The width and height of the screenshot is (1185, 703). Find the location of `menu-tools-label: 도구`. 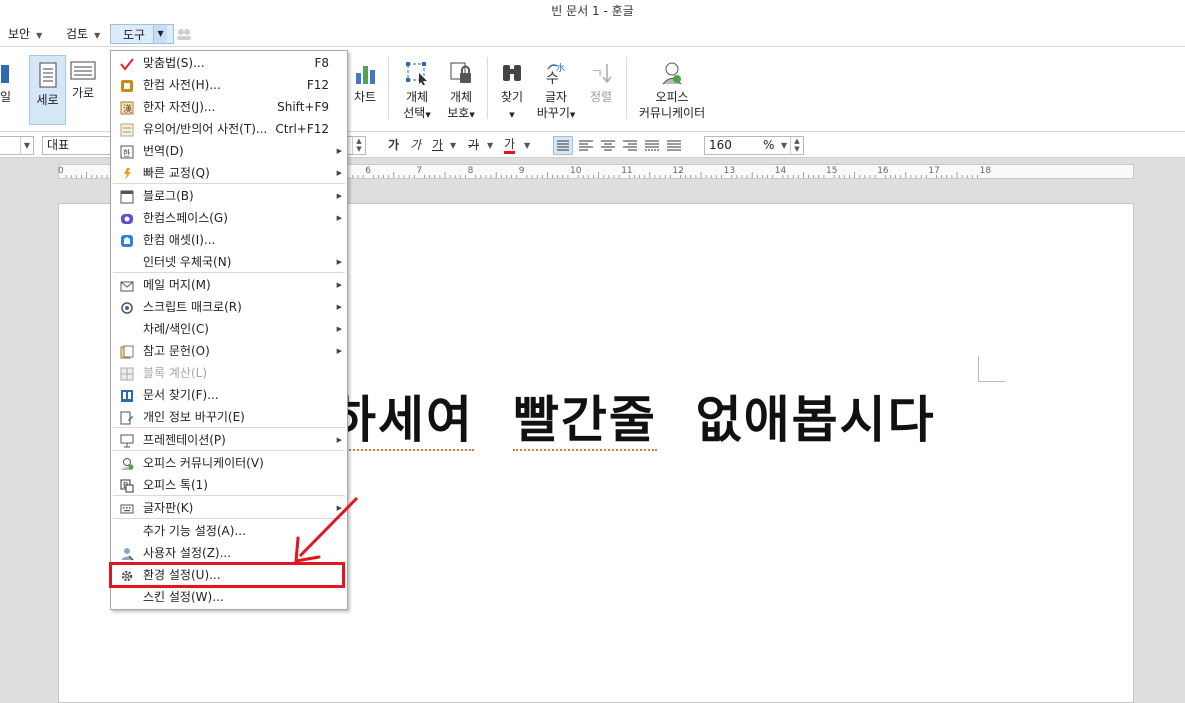

menu-tools-label: 도구 is located at coordinates (134, 35).